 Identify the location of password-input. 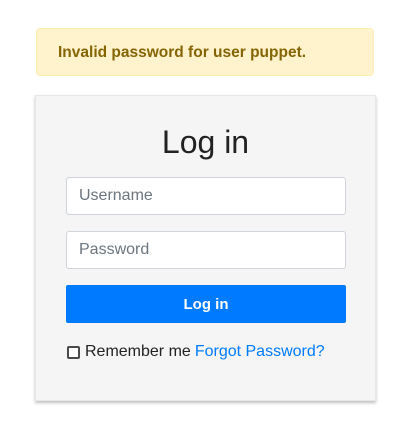
(206, 250).